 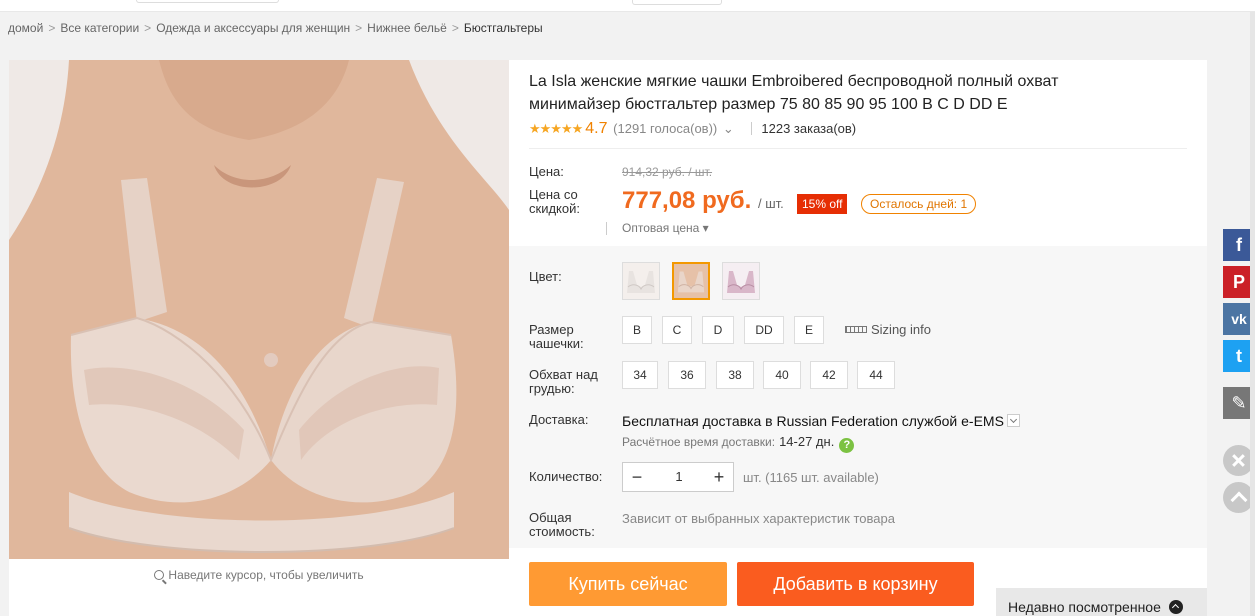 I want to click on quantity-plus-button: +, so click(x=719, y=477).